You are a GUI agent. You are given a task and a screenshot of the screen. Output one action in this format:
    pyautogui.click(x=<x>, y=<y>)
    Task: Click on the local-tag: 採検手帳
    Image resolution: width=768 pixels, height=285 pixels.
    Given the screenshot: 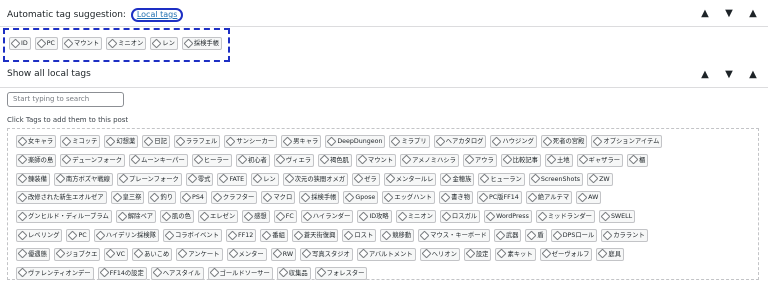 What is the action you would take?
    pyautogui.click(x=319, y=198)
    